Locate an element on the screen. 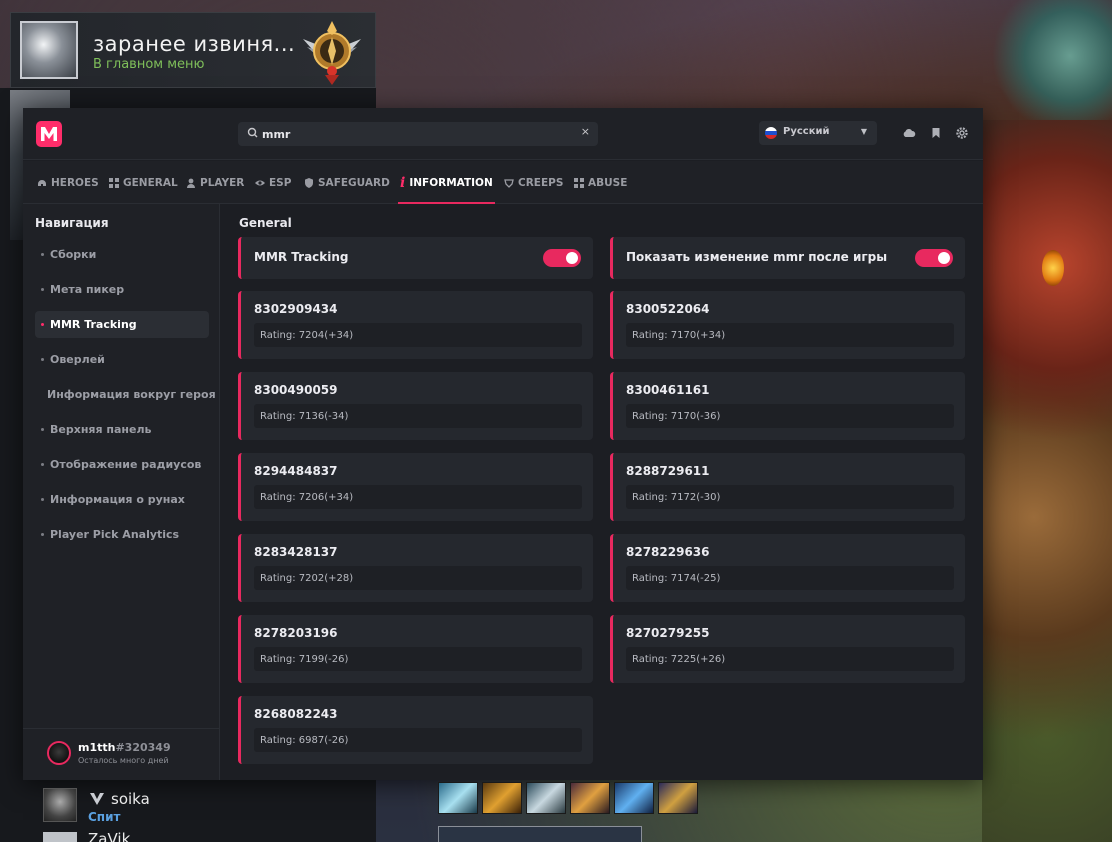  sidebar-item-builds: Сборки is located at coordinates (122, 254).